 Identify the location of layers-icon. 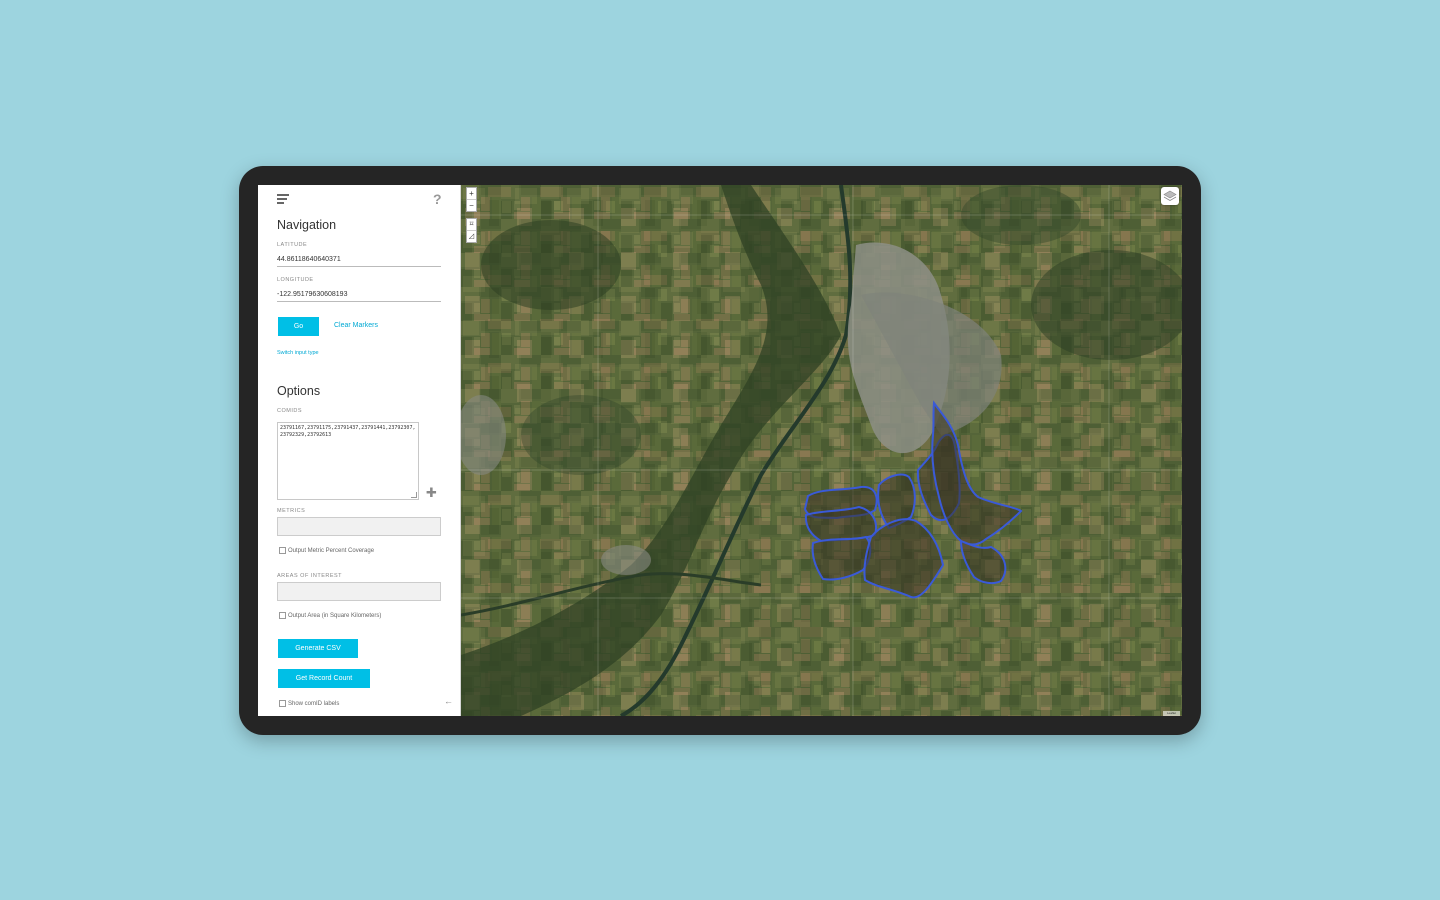
(1170, 195).